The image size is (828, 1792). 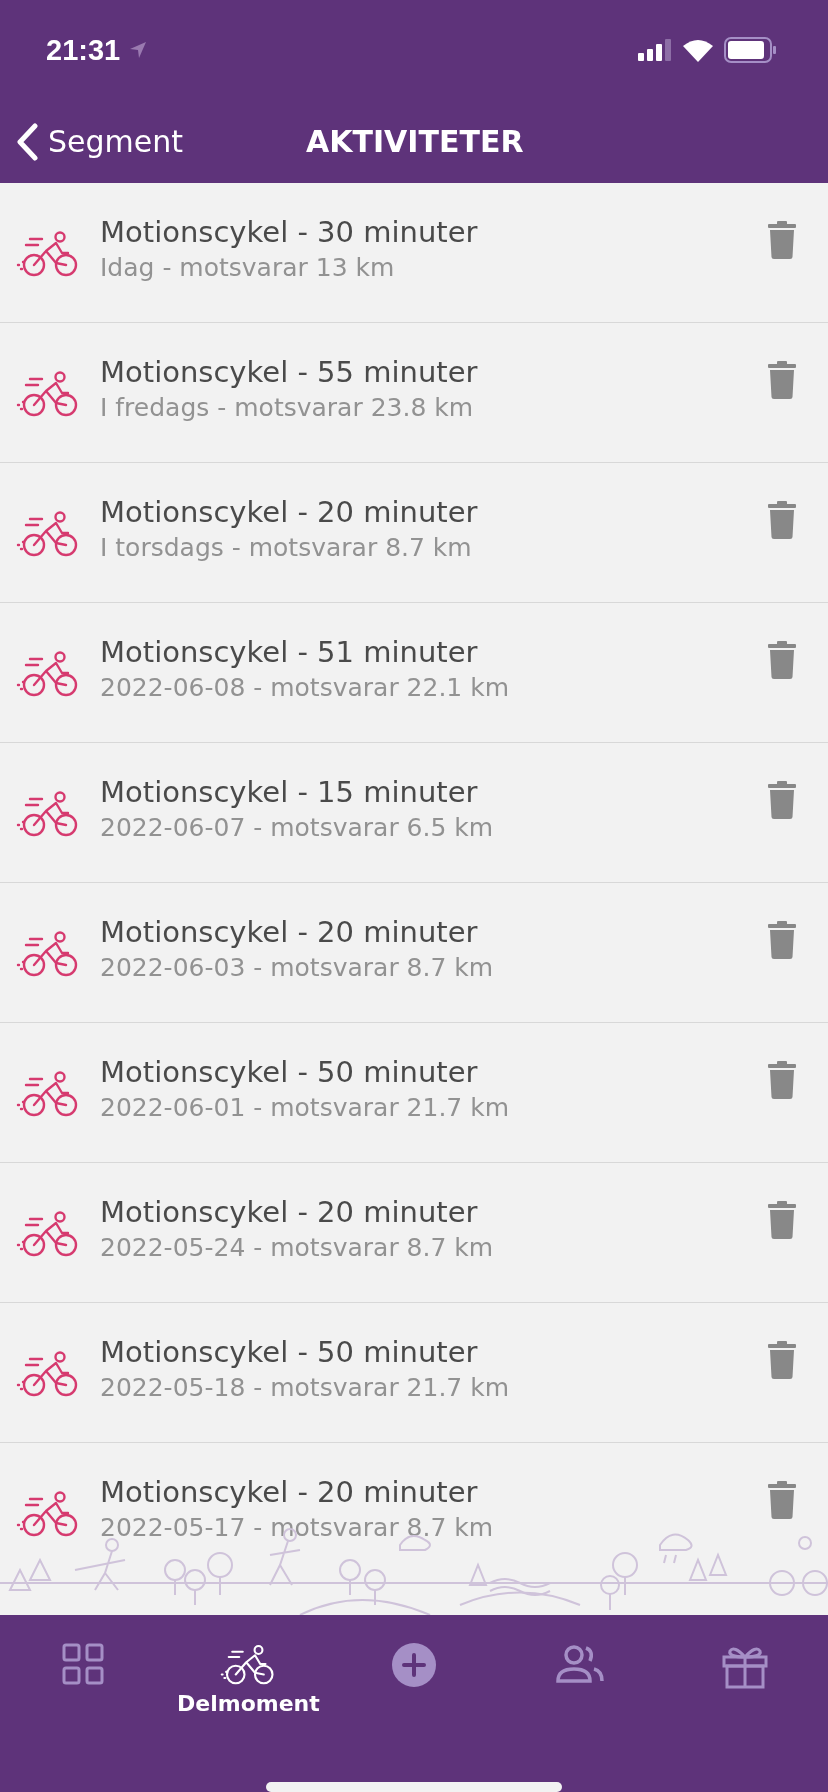 I want to click on activity-row: Motionscykel - 15 minuter 2022-06-07 - motsvarar 6.5 km, so click(x=414, y=813).